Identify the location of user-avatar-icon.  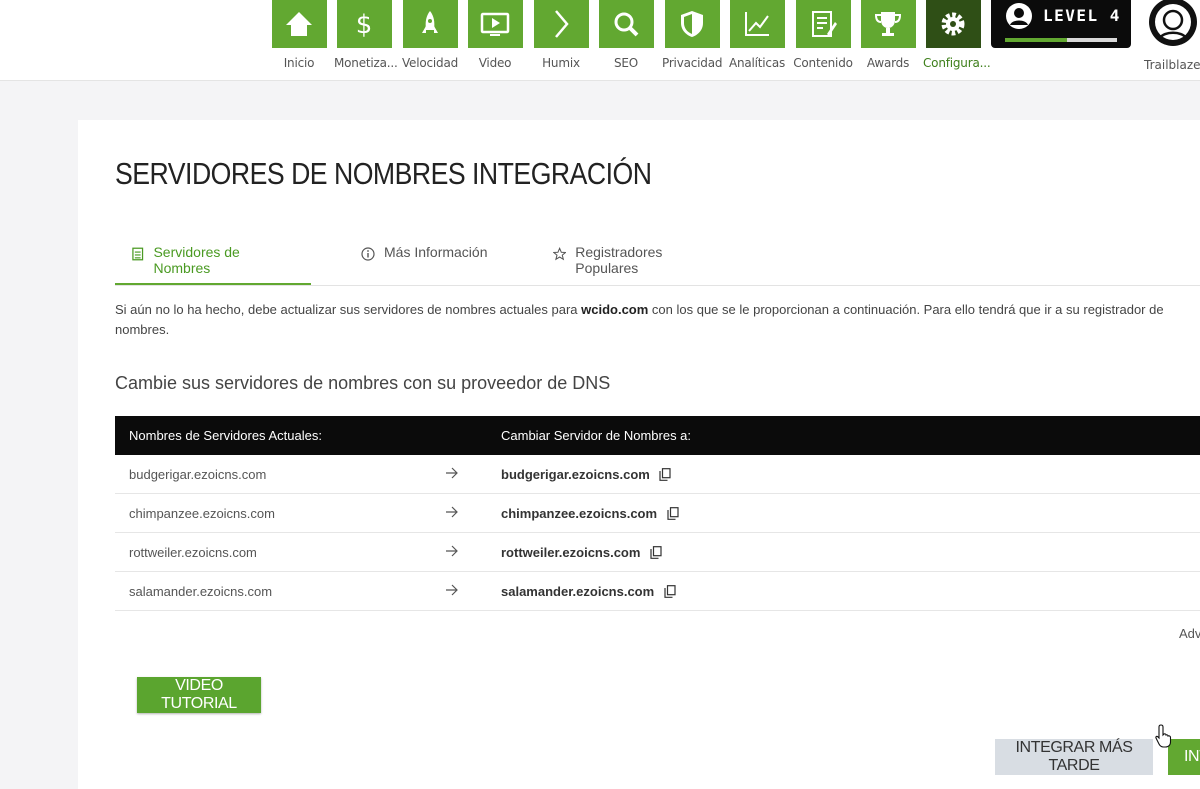
(1019, 16).